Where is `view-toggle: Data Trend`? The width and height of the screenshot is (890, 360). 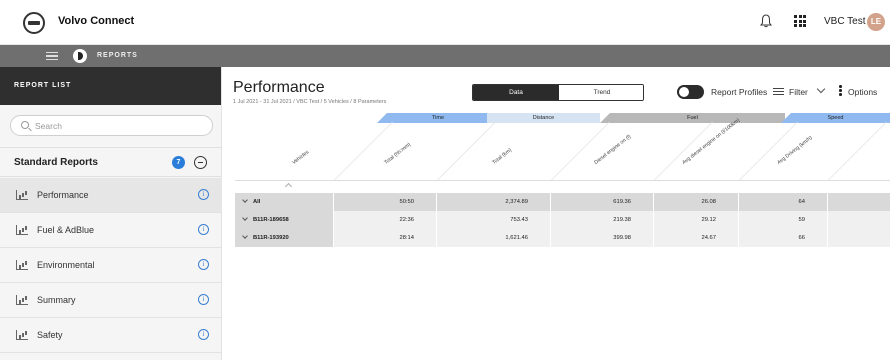
view-toggle: Data Trend is located at coordinates (558, 92).